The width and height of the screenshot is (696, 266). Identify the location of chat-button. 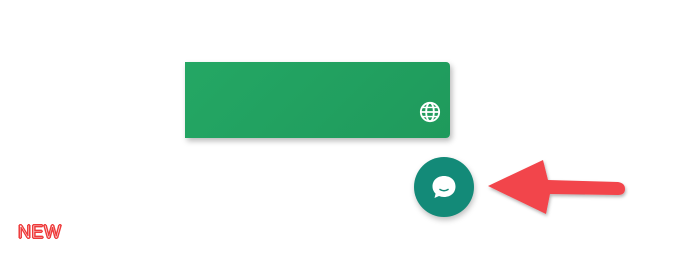
(444, 187).